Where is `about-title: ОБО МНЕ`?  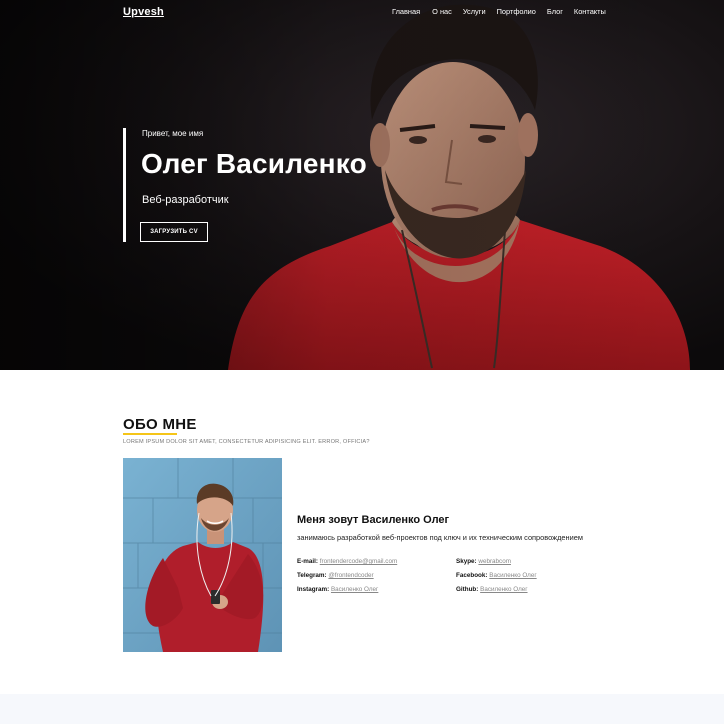
about-title: ОБО МНЕ is located at coordinates (160, 424).